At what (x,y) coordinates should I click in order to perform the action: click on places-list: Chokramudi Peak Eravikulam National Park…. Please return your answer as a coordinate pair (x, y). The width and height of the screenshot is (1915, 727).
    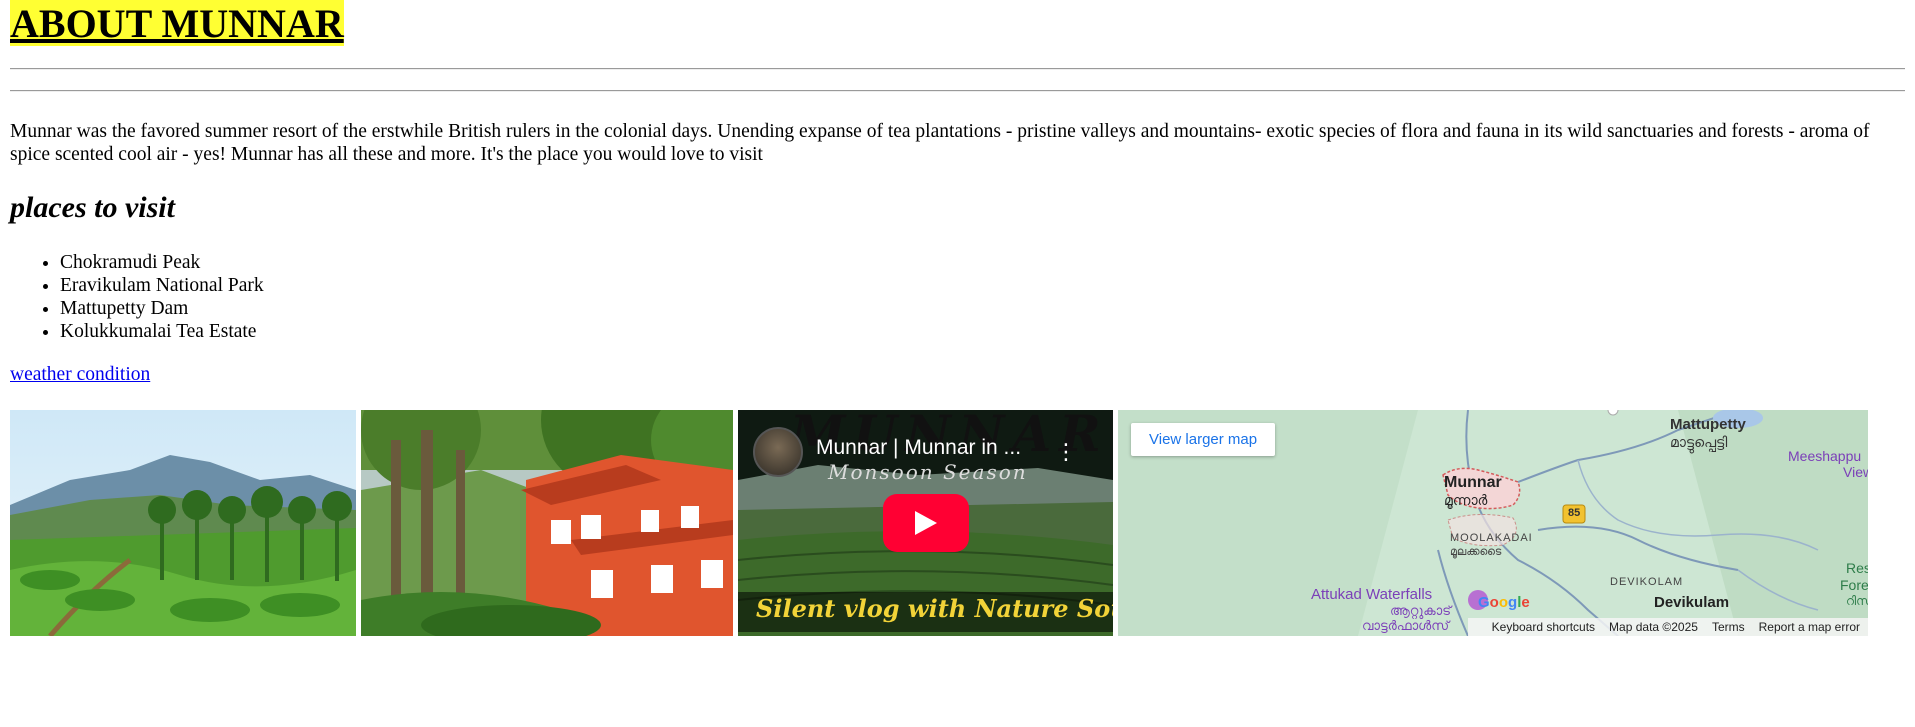
    Looking at the image, I should click on (957, 297).